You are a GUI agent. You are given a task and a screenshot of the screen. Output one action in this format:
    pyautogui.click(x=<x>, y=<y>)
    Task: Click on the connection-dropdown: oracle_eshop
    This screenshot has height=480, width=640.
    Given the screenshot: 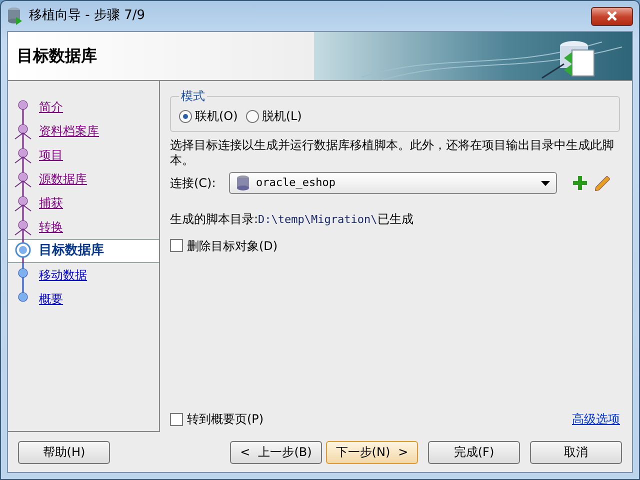 What is the action you would take?
    pyautogui.click(x=393, y=183)
    